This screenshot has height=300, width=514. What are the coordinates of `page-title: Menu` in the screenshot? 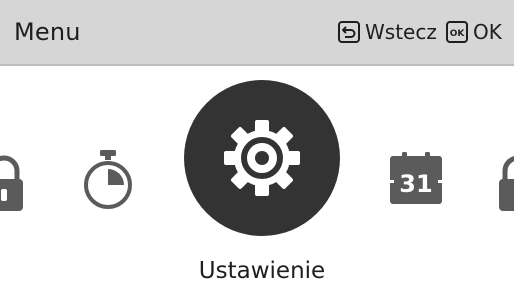 It's located at (47, 32).